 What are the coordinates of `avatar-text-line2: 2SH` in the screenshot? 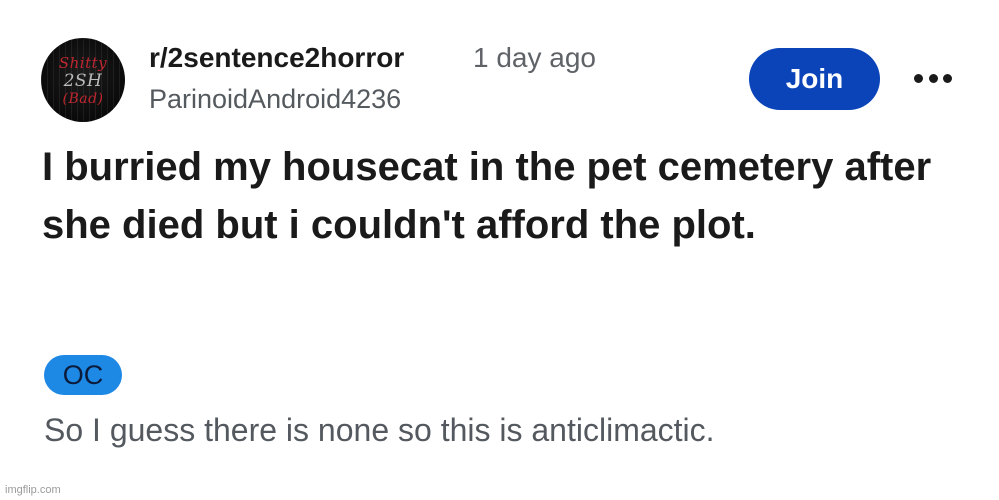 It's located at (83, 81).